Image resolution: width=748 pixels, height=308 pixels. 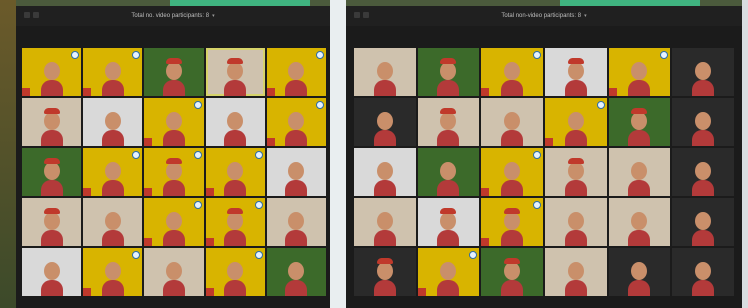 I want to click on background-left-strip, so click(x=8, y=154).